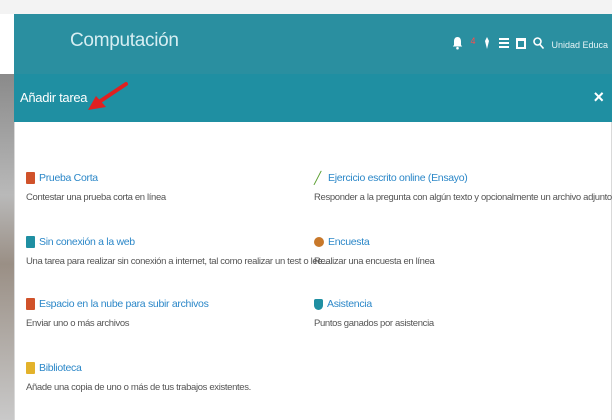 The width and height of the screenshot is (612, 420). What do you see at coordinates (539, 44) in the screenshot?
I see `search-icon` at bounding box center [539, 44].